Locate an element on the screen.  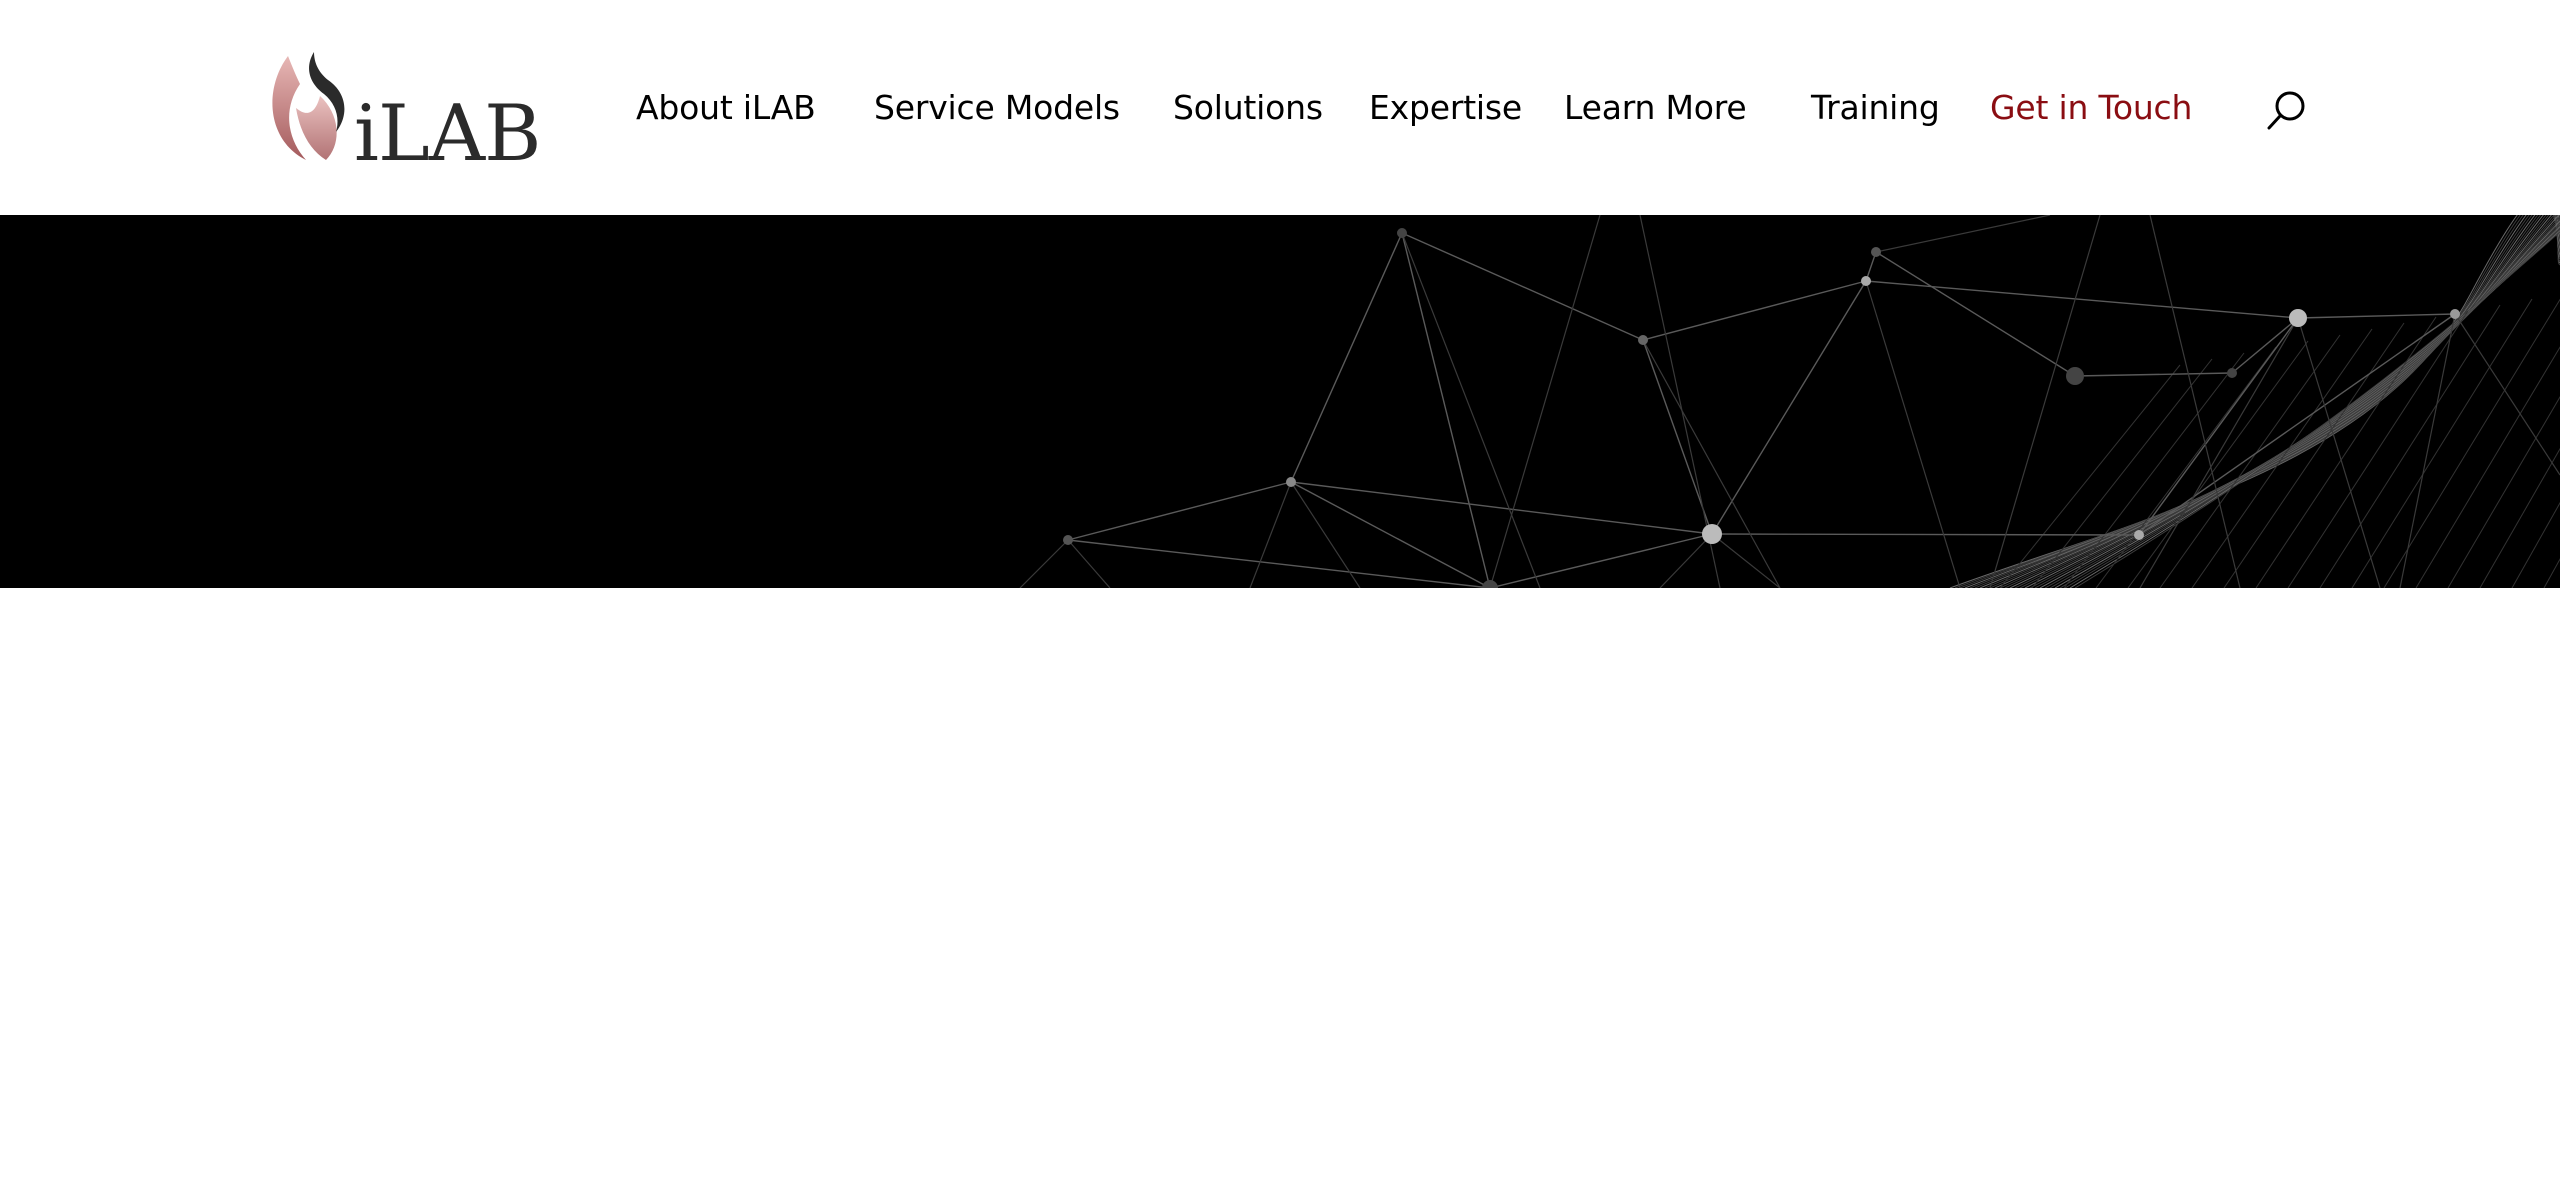
nav-item-learn-more: Learn More is located at coordinates (1655, 108).